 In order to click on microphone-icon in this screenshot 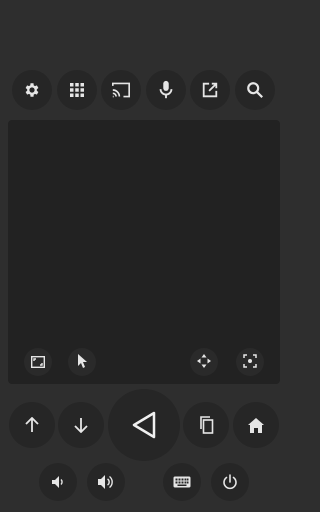, I will do `click(166, 90)`.